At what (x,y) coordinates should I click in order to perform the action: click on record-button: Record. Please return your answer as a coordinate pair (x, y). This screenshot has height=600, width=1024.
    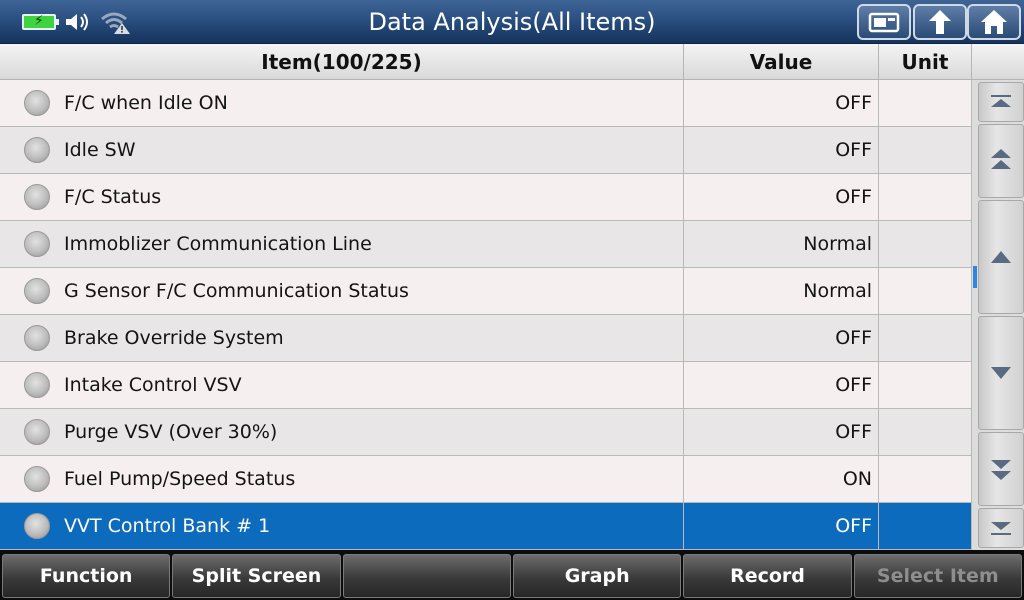
    Looking at the image, I should click on (767, 576).